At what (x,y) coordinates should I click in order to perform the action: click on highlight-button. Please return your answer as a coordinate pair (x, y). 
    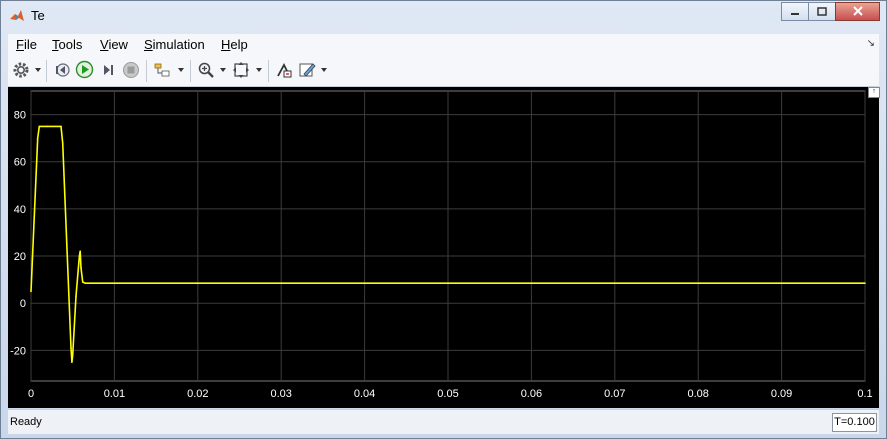
    Looking at the image, I should click on (162, 71).